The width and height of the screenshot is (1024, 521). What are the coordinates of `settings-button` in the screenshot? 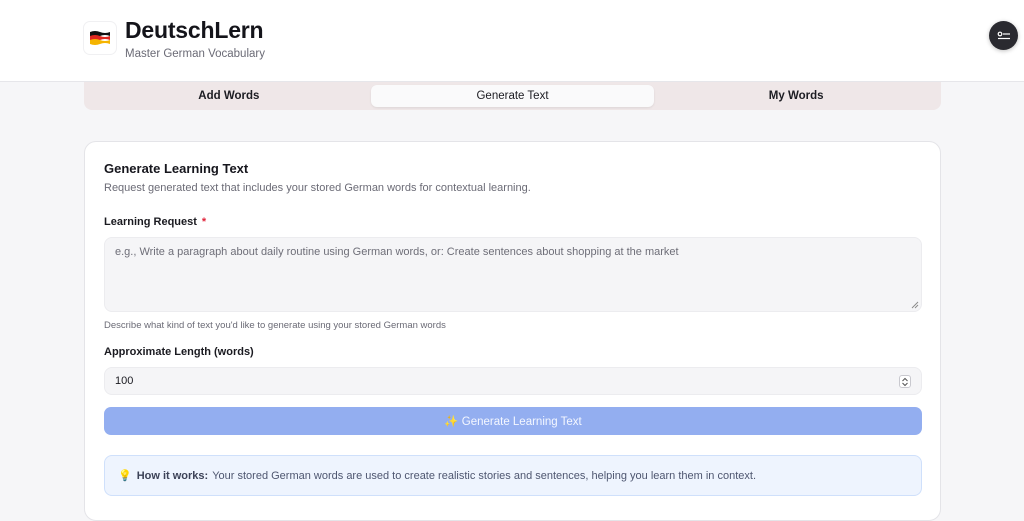 It's located at (1003, 35).